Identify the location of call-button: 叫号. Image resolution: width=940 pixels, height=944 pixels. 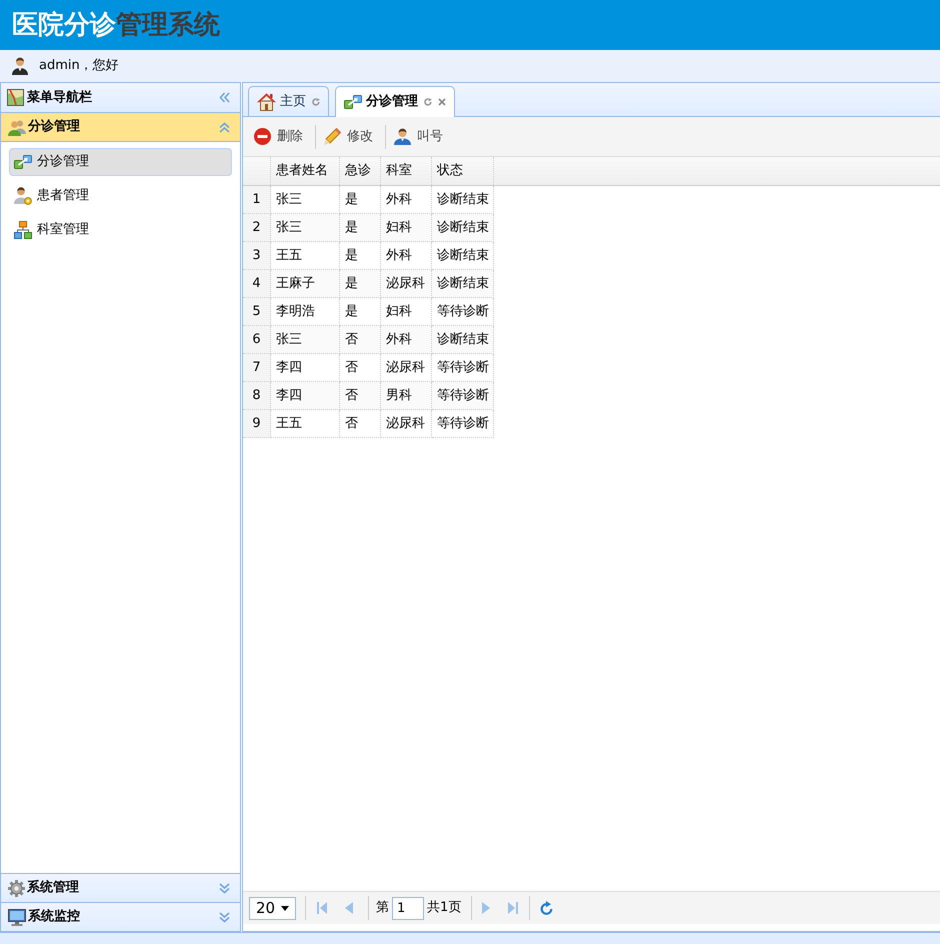
(418, 137).